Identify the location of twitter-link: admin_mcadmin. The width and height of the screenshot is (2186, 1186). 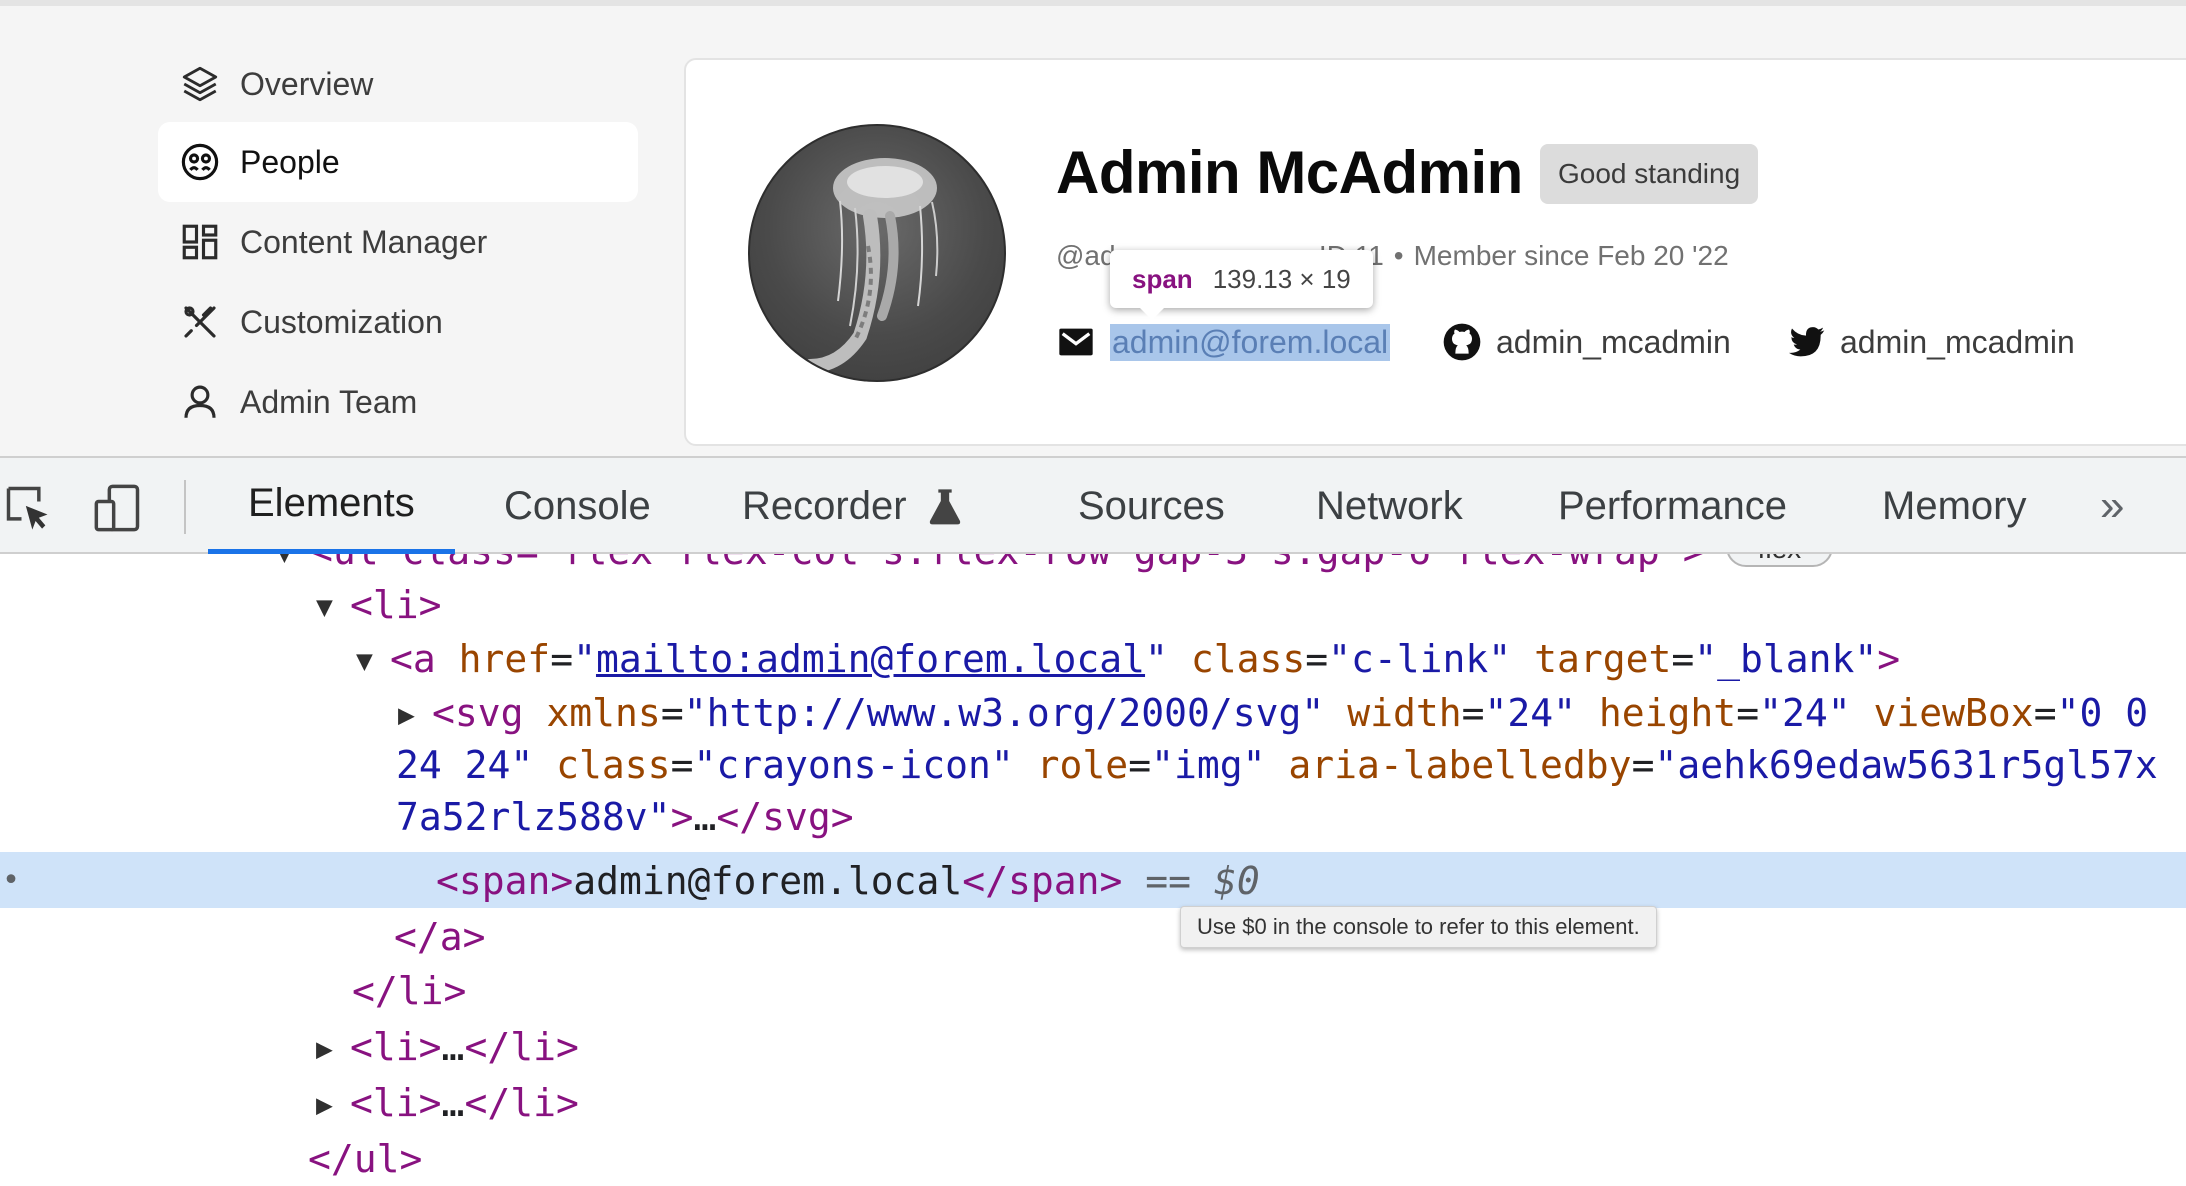
(1930, 342).